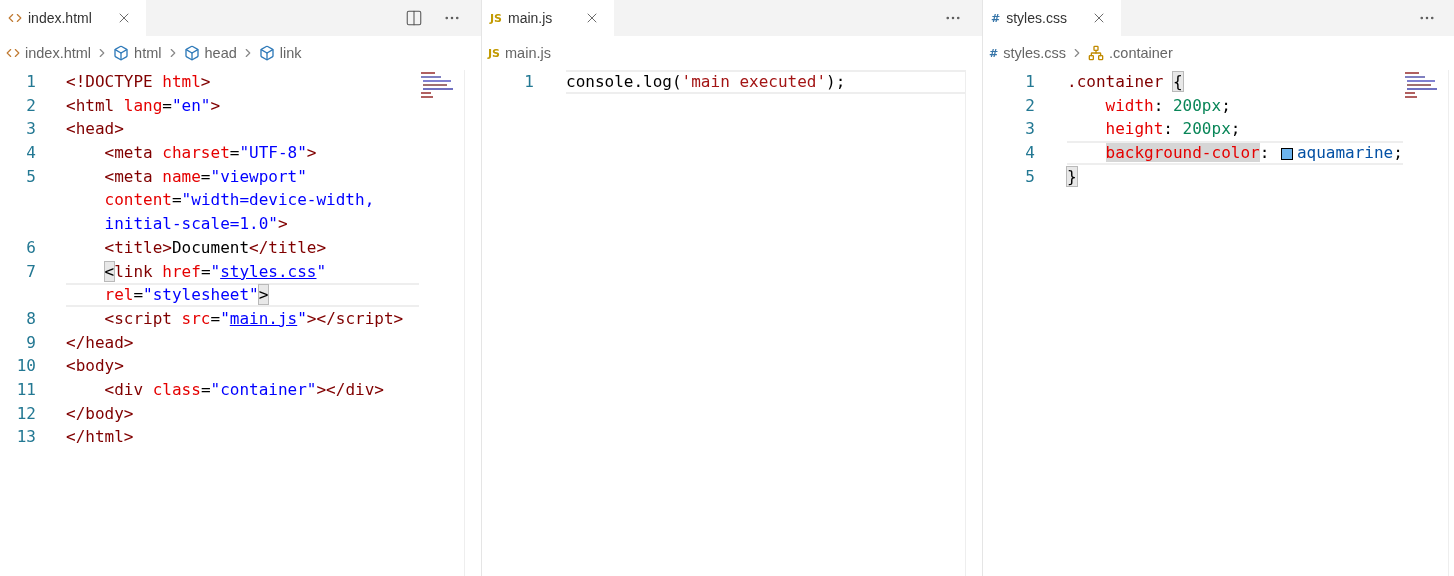  I want to click on color-swatch, so click(1286, 153).